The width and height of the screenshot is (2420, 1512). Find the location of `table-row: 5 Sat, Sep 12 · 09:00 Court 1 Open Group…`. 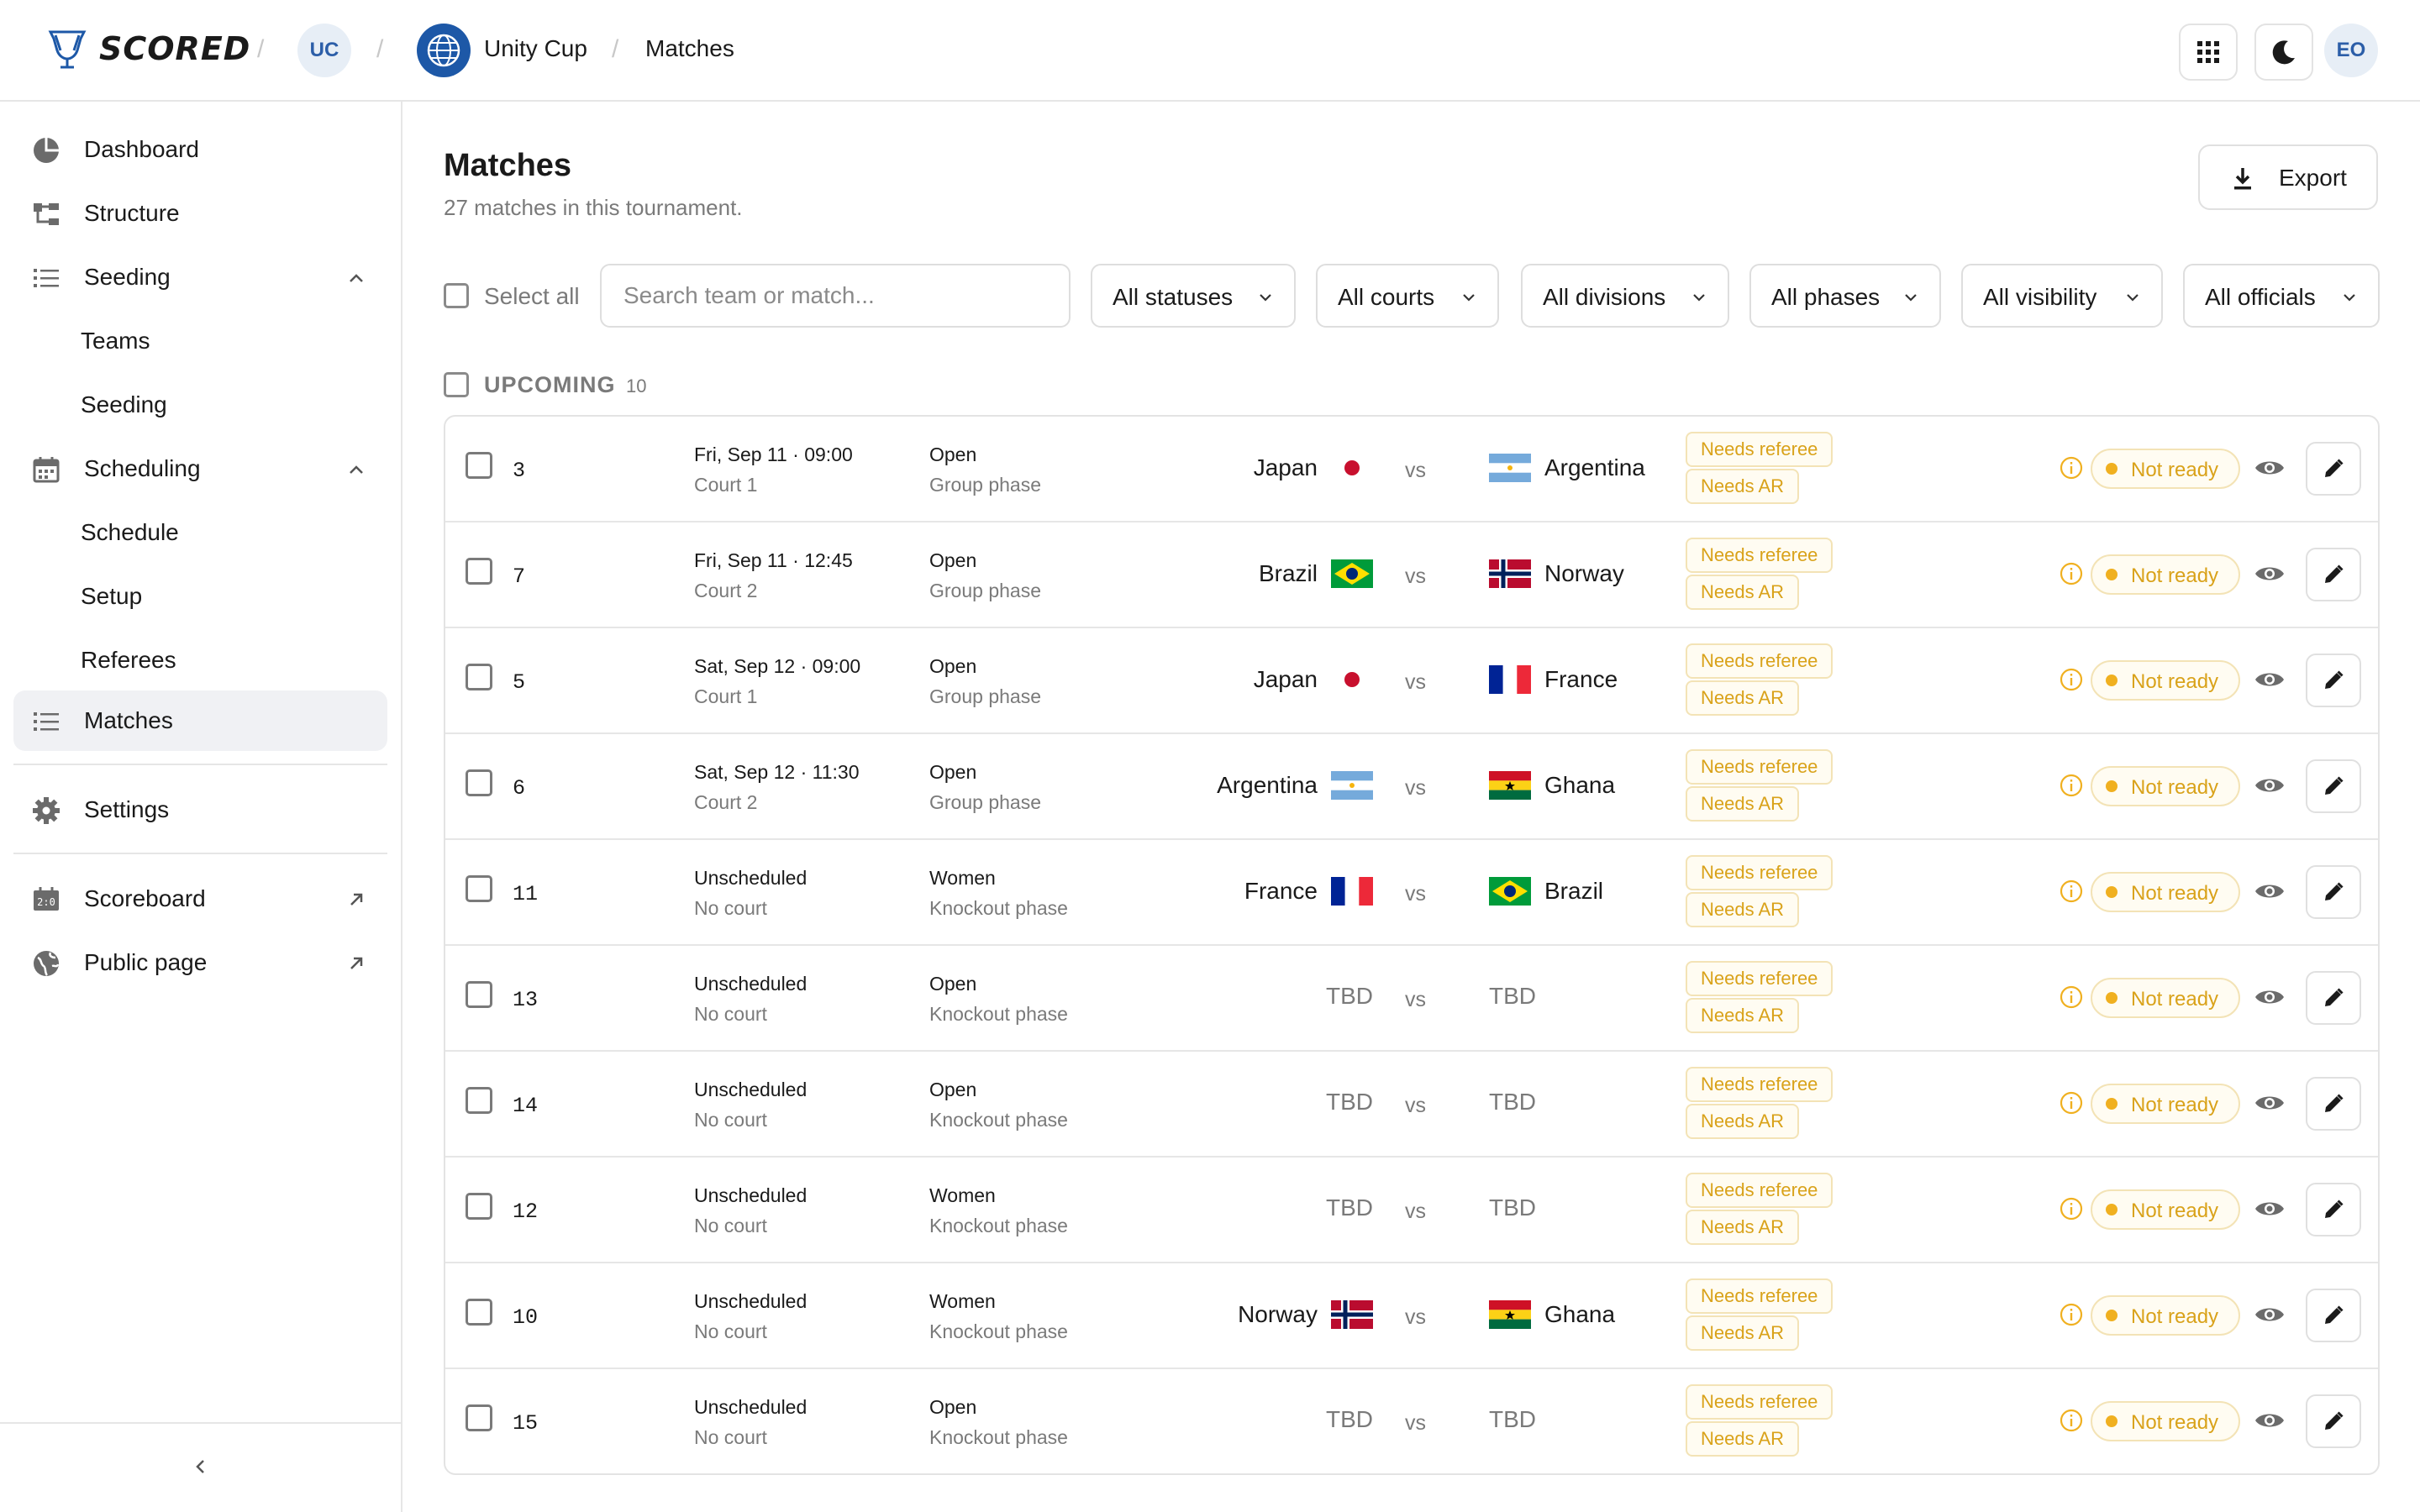

table-row: 5 Sat, Sep 12 · 09:00 Court 1 Open Group… is located at coordinates (1411, 681).